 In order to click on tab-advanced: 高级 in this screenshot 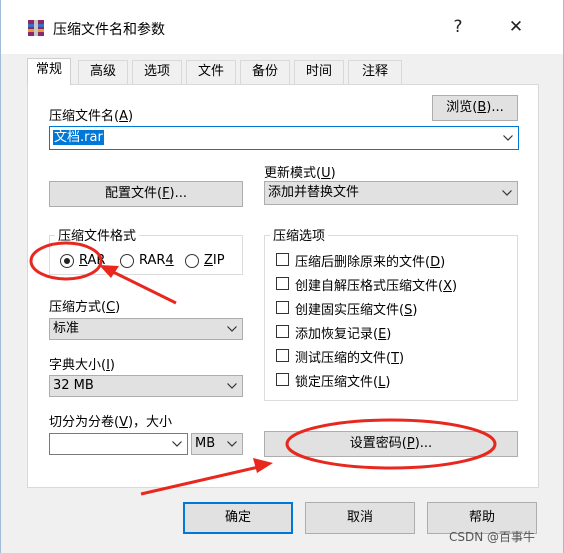, I will do `click(103, 72)`.